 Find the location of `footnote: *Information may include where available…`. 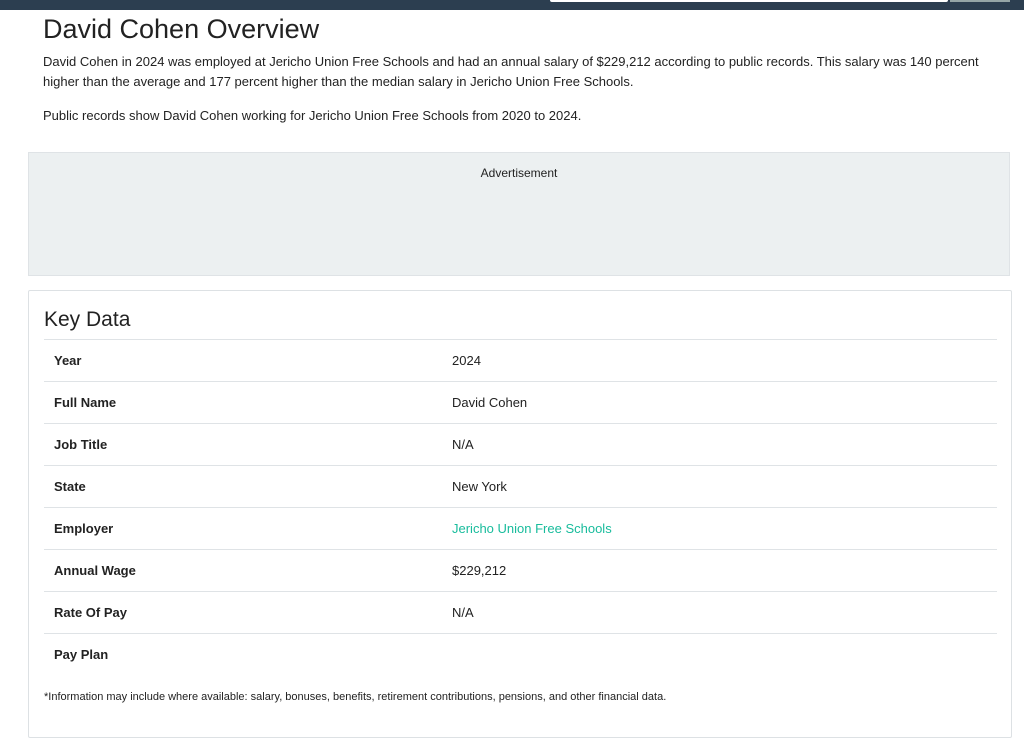

footnote: *Information may include where available… is located at coordinates (355, 697).